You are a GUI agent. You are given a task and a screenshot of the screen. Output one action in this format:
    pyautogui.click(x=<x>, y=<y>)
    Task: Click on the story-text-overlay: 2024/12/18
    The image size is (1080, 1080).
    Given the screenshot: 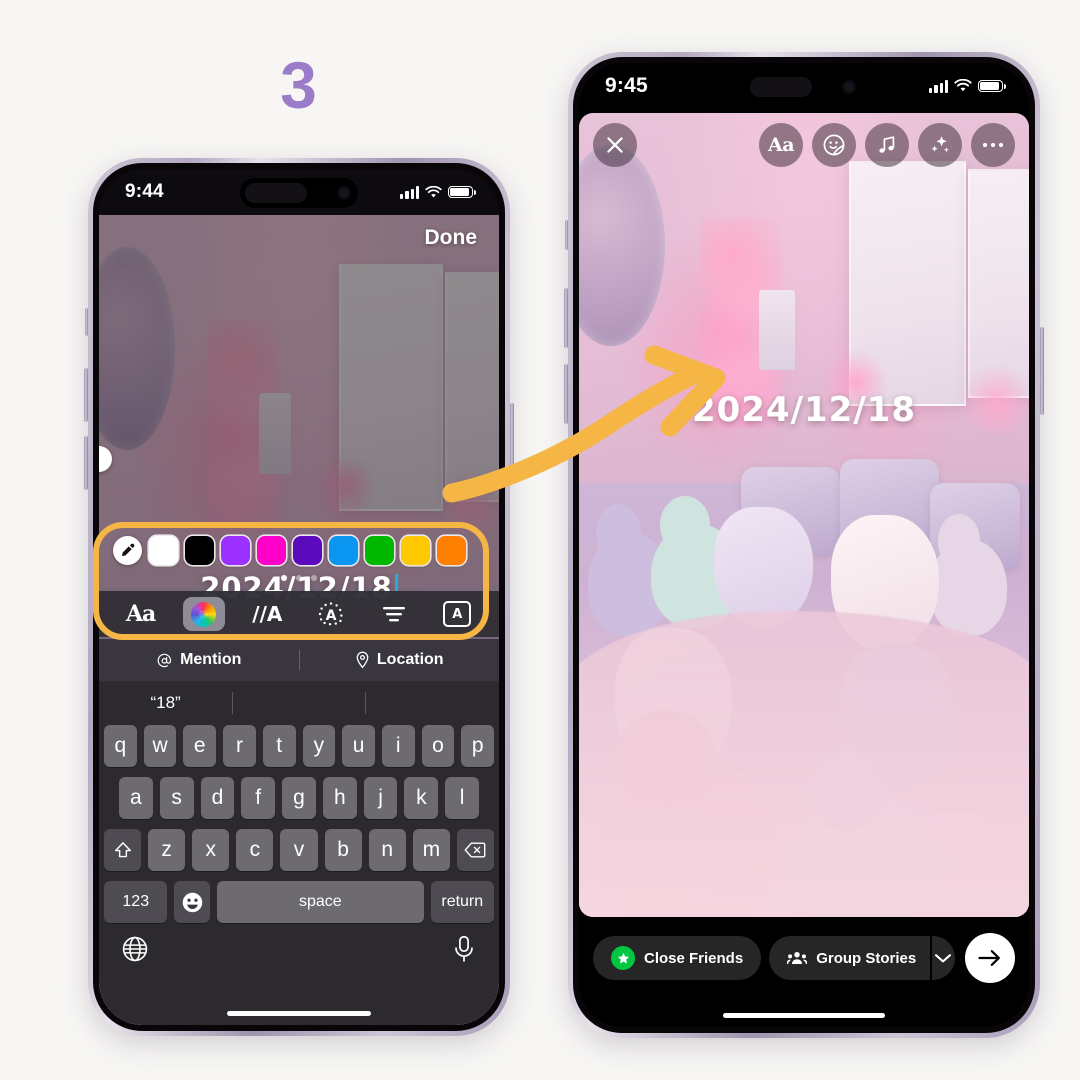 What is the action you would take?
    pyautogui.click(x=804, y=410)
    